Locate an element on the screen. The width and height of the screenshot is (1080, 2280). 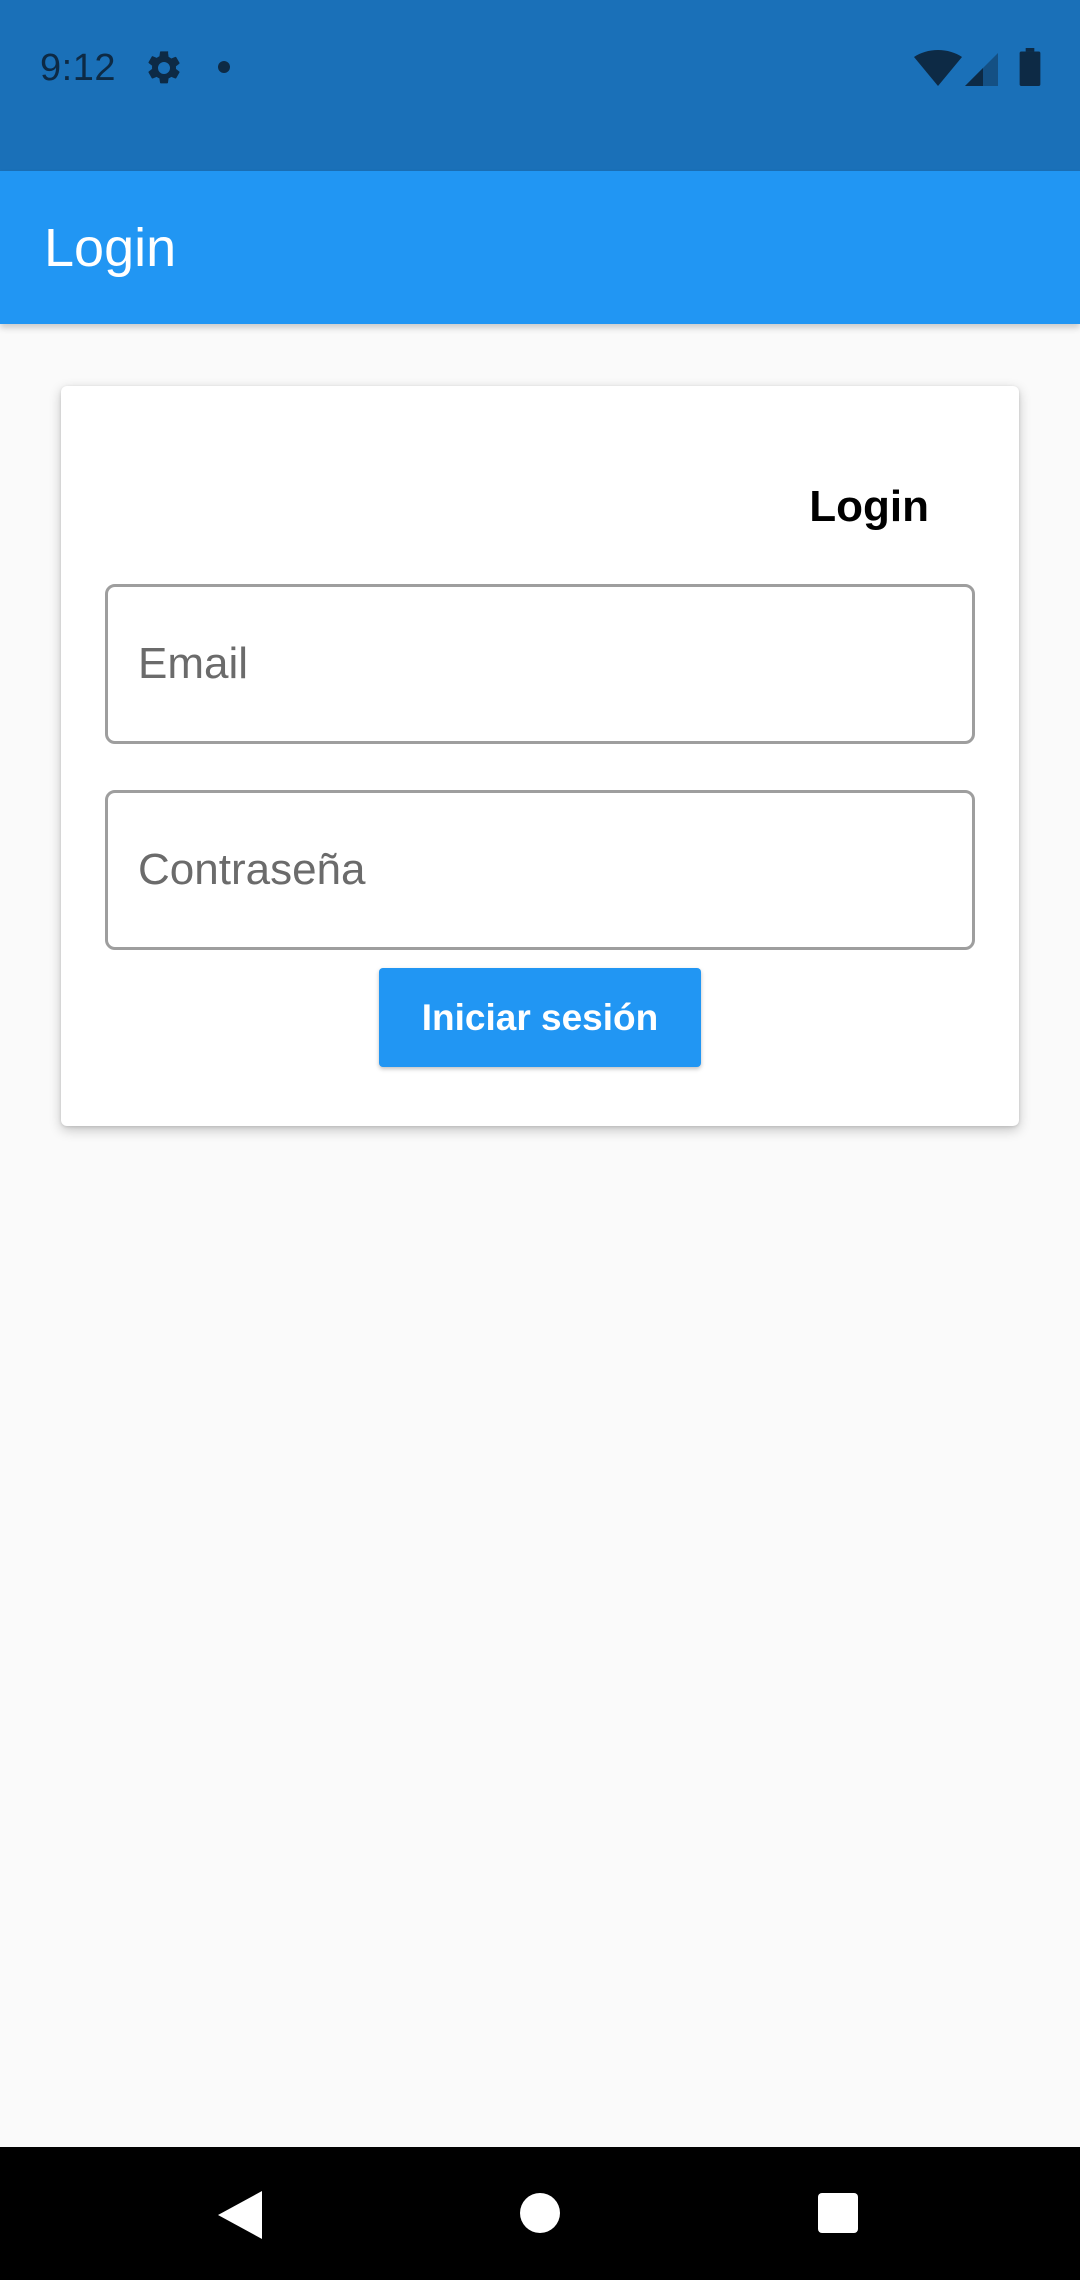
login-card-title: Login is located at coordinates (869, 506).